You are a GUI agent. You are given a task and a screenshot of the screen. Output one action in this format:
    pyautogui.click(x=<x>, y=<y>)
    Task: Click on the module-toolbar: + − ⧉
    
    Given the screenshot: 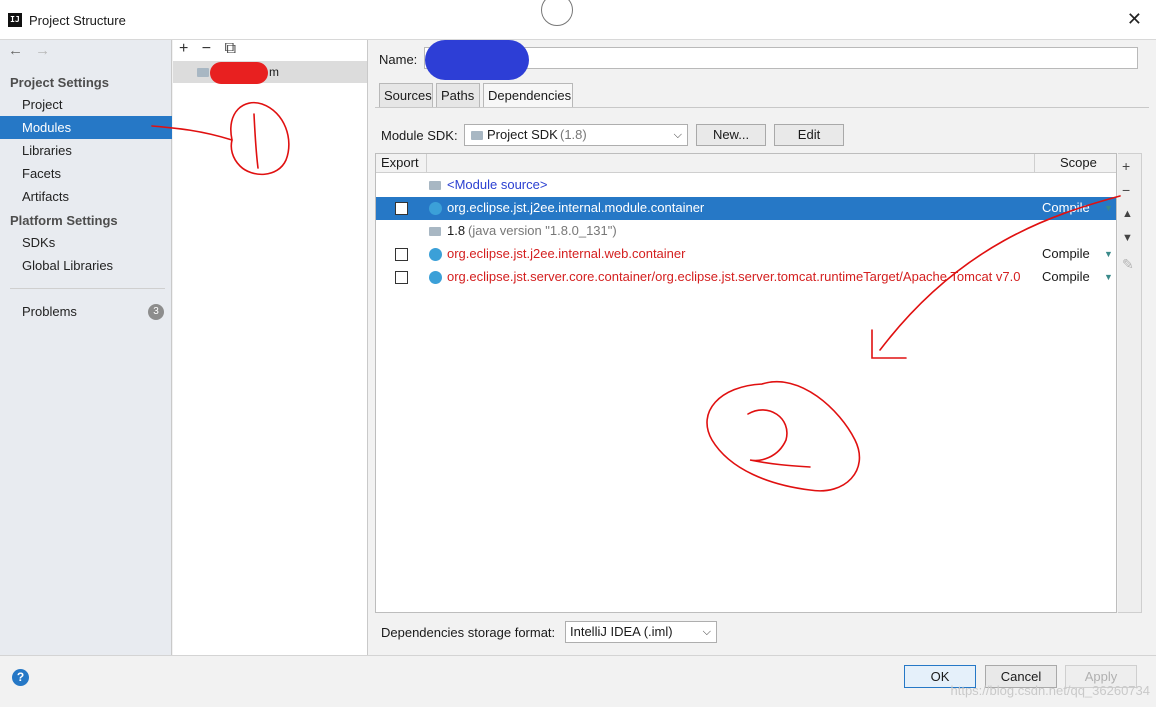 What is the action you would take?
    pyautogui.click(x=212, y=49)
    